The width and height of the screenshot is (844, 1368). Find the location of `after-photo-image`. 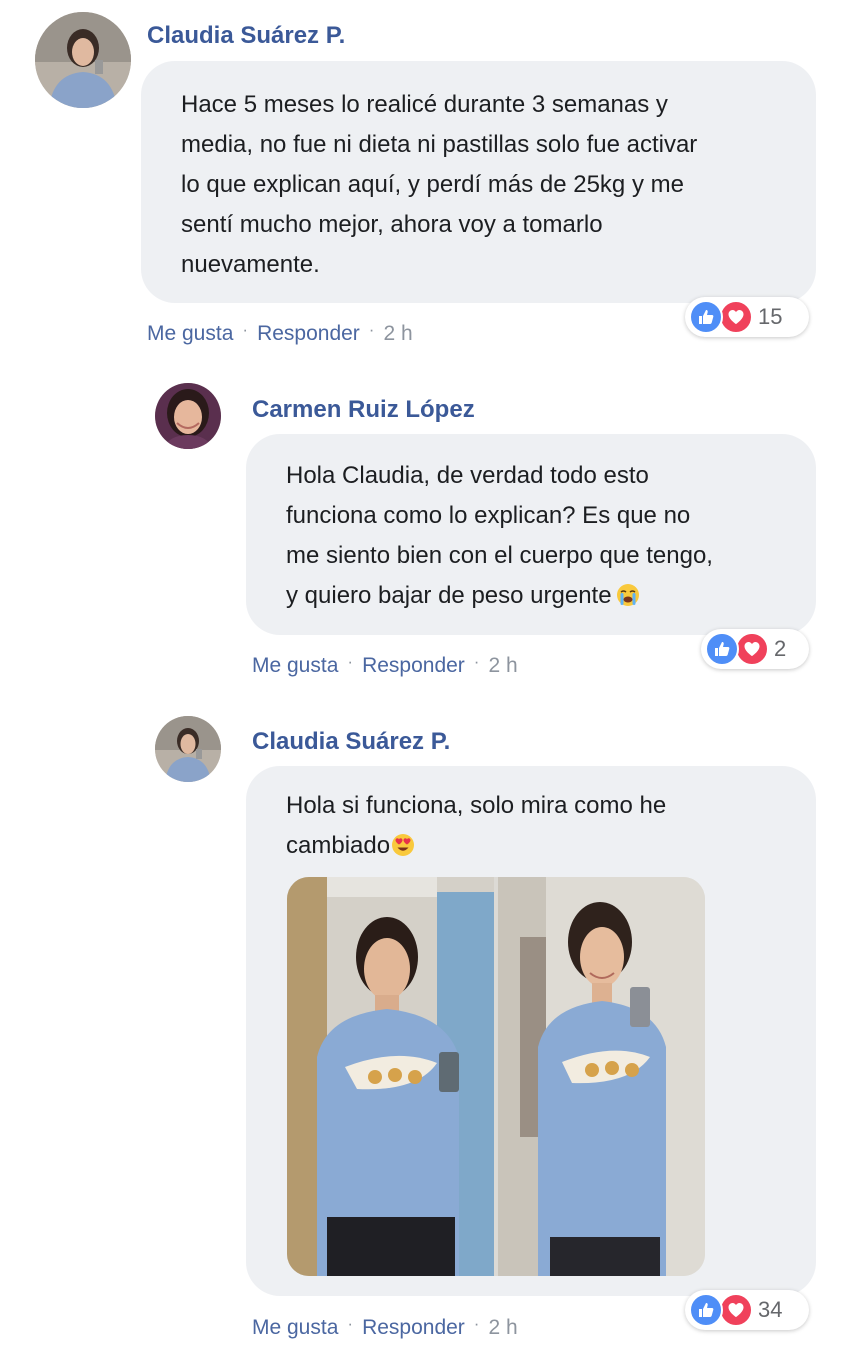

after-photo-image is located at coordinates (601, 1076).